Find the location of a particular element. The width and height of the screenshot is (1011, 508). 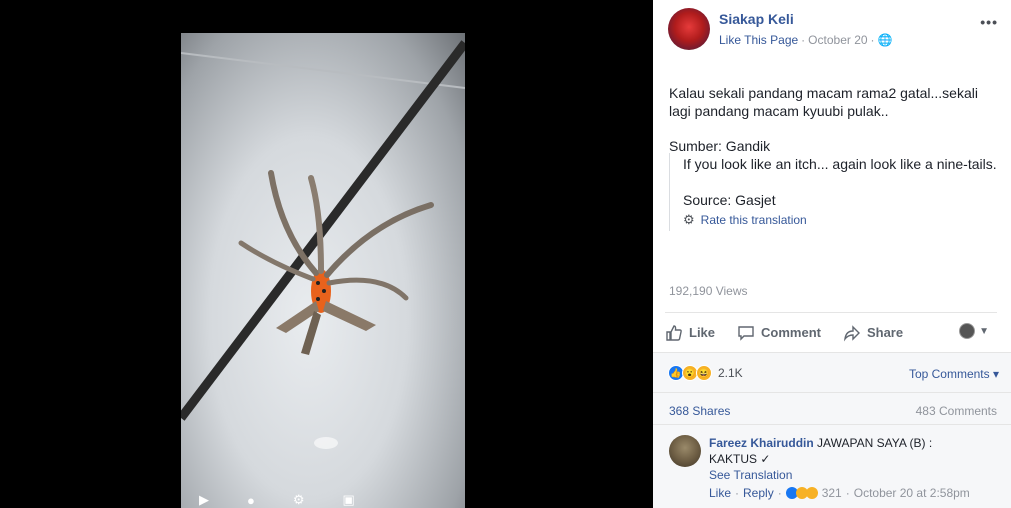

video-controls: ▶ ● ⚙ ▣ is located at coordinates (323, 500).